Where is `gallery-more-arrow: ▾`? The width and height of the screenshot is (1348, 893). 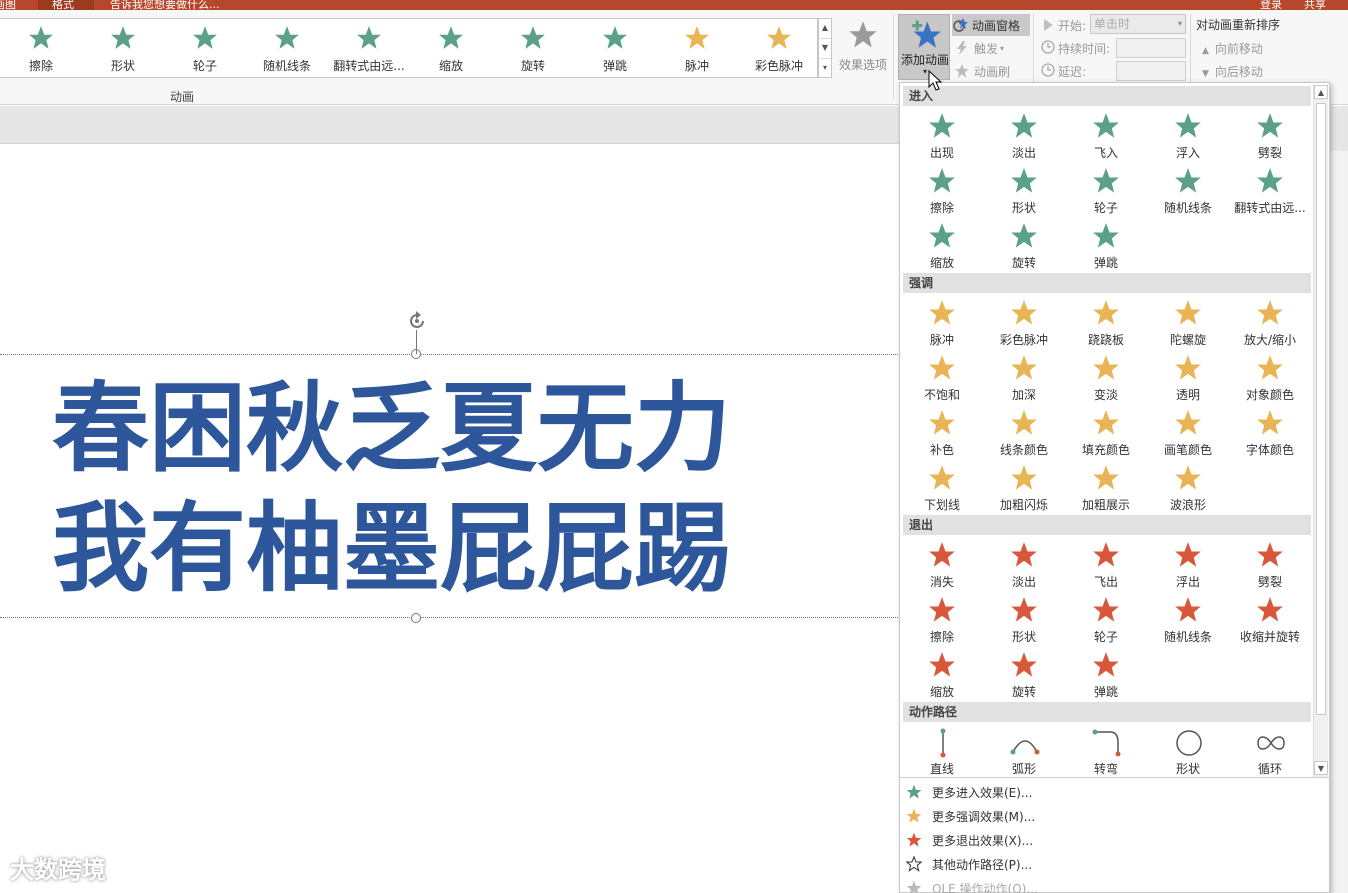 gallery-more-arrow: ▾ is located at coordinates (825, 69).